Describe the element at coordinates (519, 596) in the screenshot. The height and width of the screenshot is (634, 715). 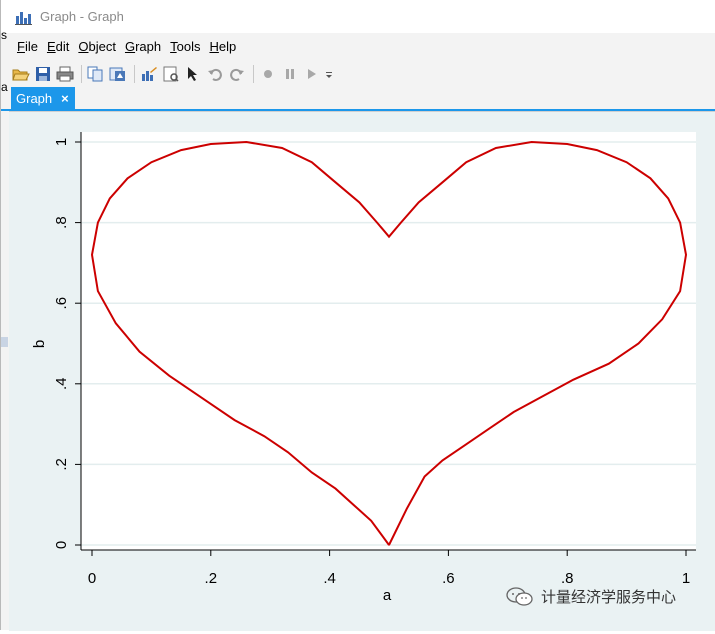
I see `wechat-icon` at that location.